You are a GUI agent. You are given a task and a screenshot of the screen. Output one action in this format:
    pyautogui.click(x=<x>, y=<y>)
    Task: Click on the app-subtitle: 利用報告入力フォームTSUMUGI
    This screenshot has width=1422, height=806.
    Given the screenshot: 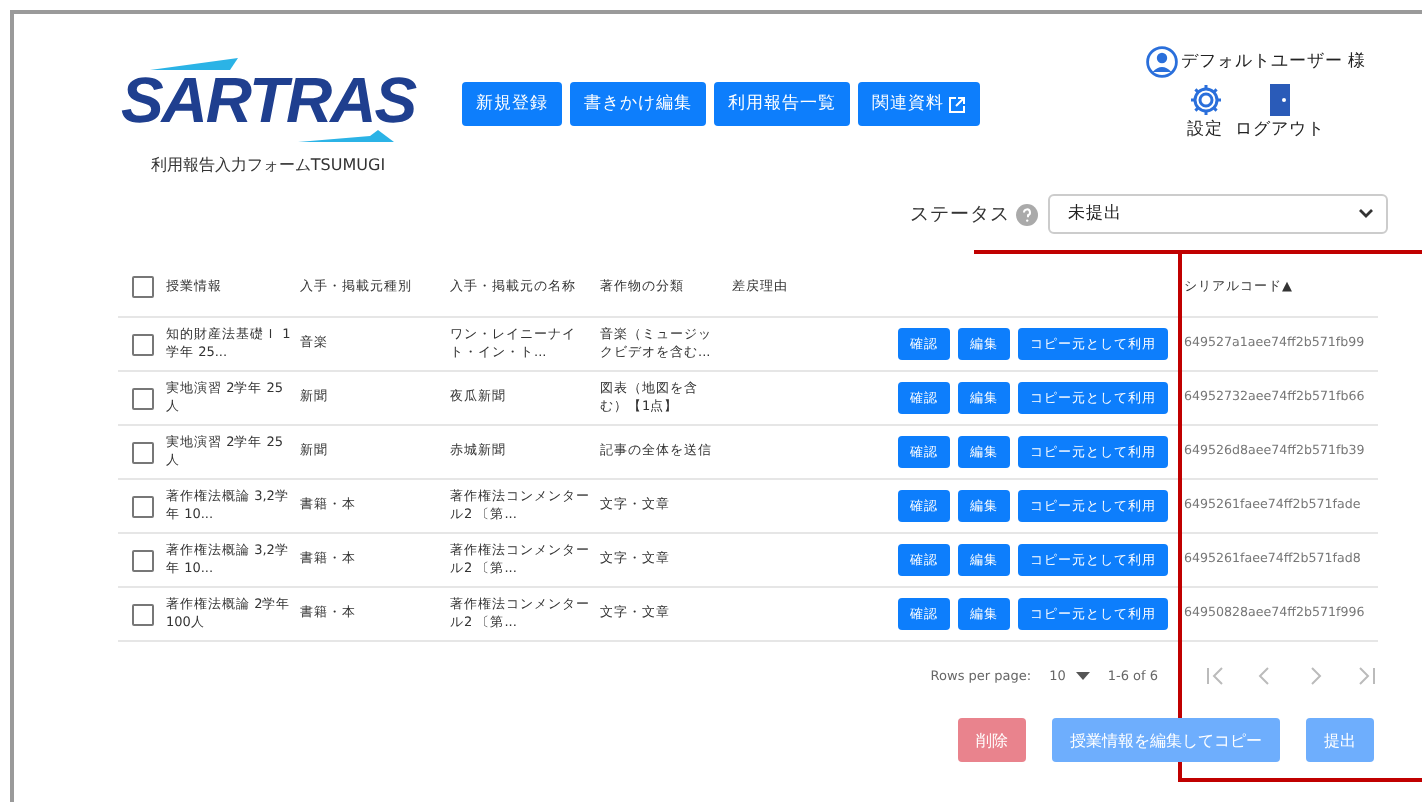 What is the action you would take?
    pyautogui.click(x=268, y=165)
    